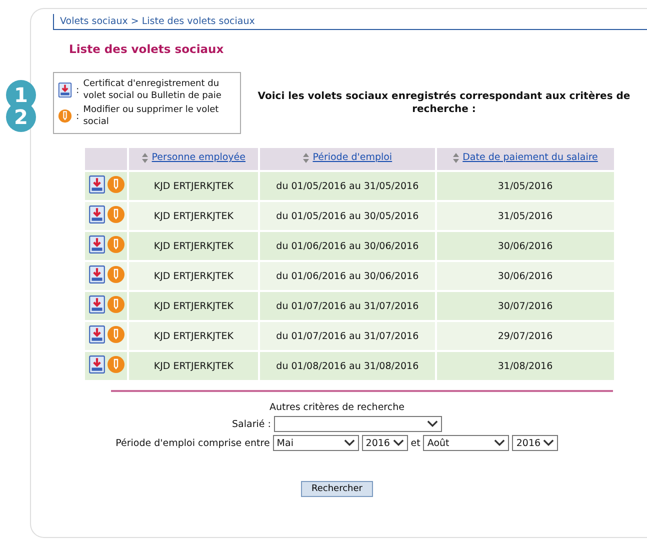 The width and height of the screenshot is (647, 546). What do you see at coordinates (444, 103) in the screenshot?
I see `intro-text: Voici les volets sociaux enregistrés correspondant aux critères de recherche :` at bounding box center [444, 103].